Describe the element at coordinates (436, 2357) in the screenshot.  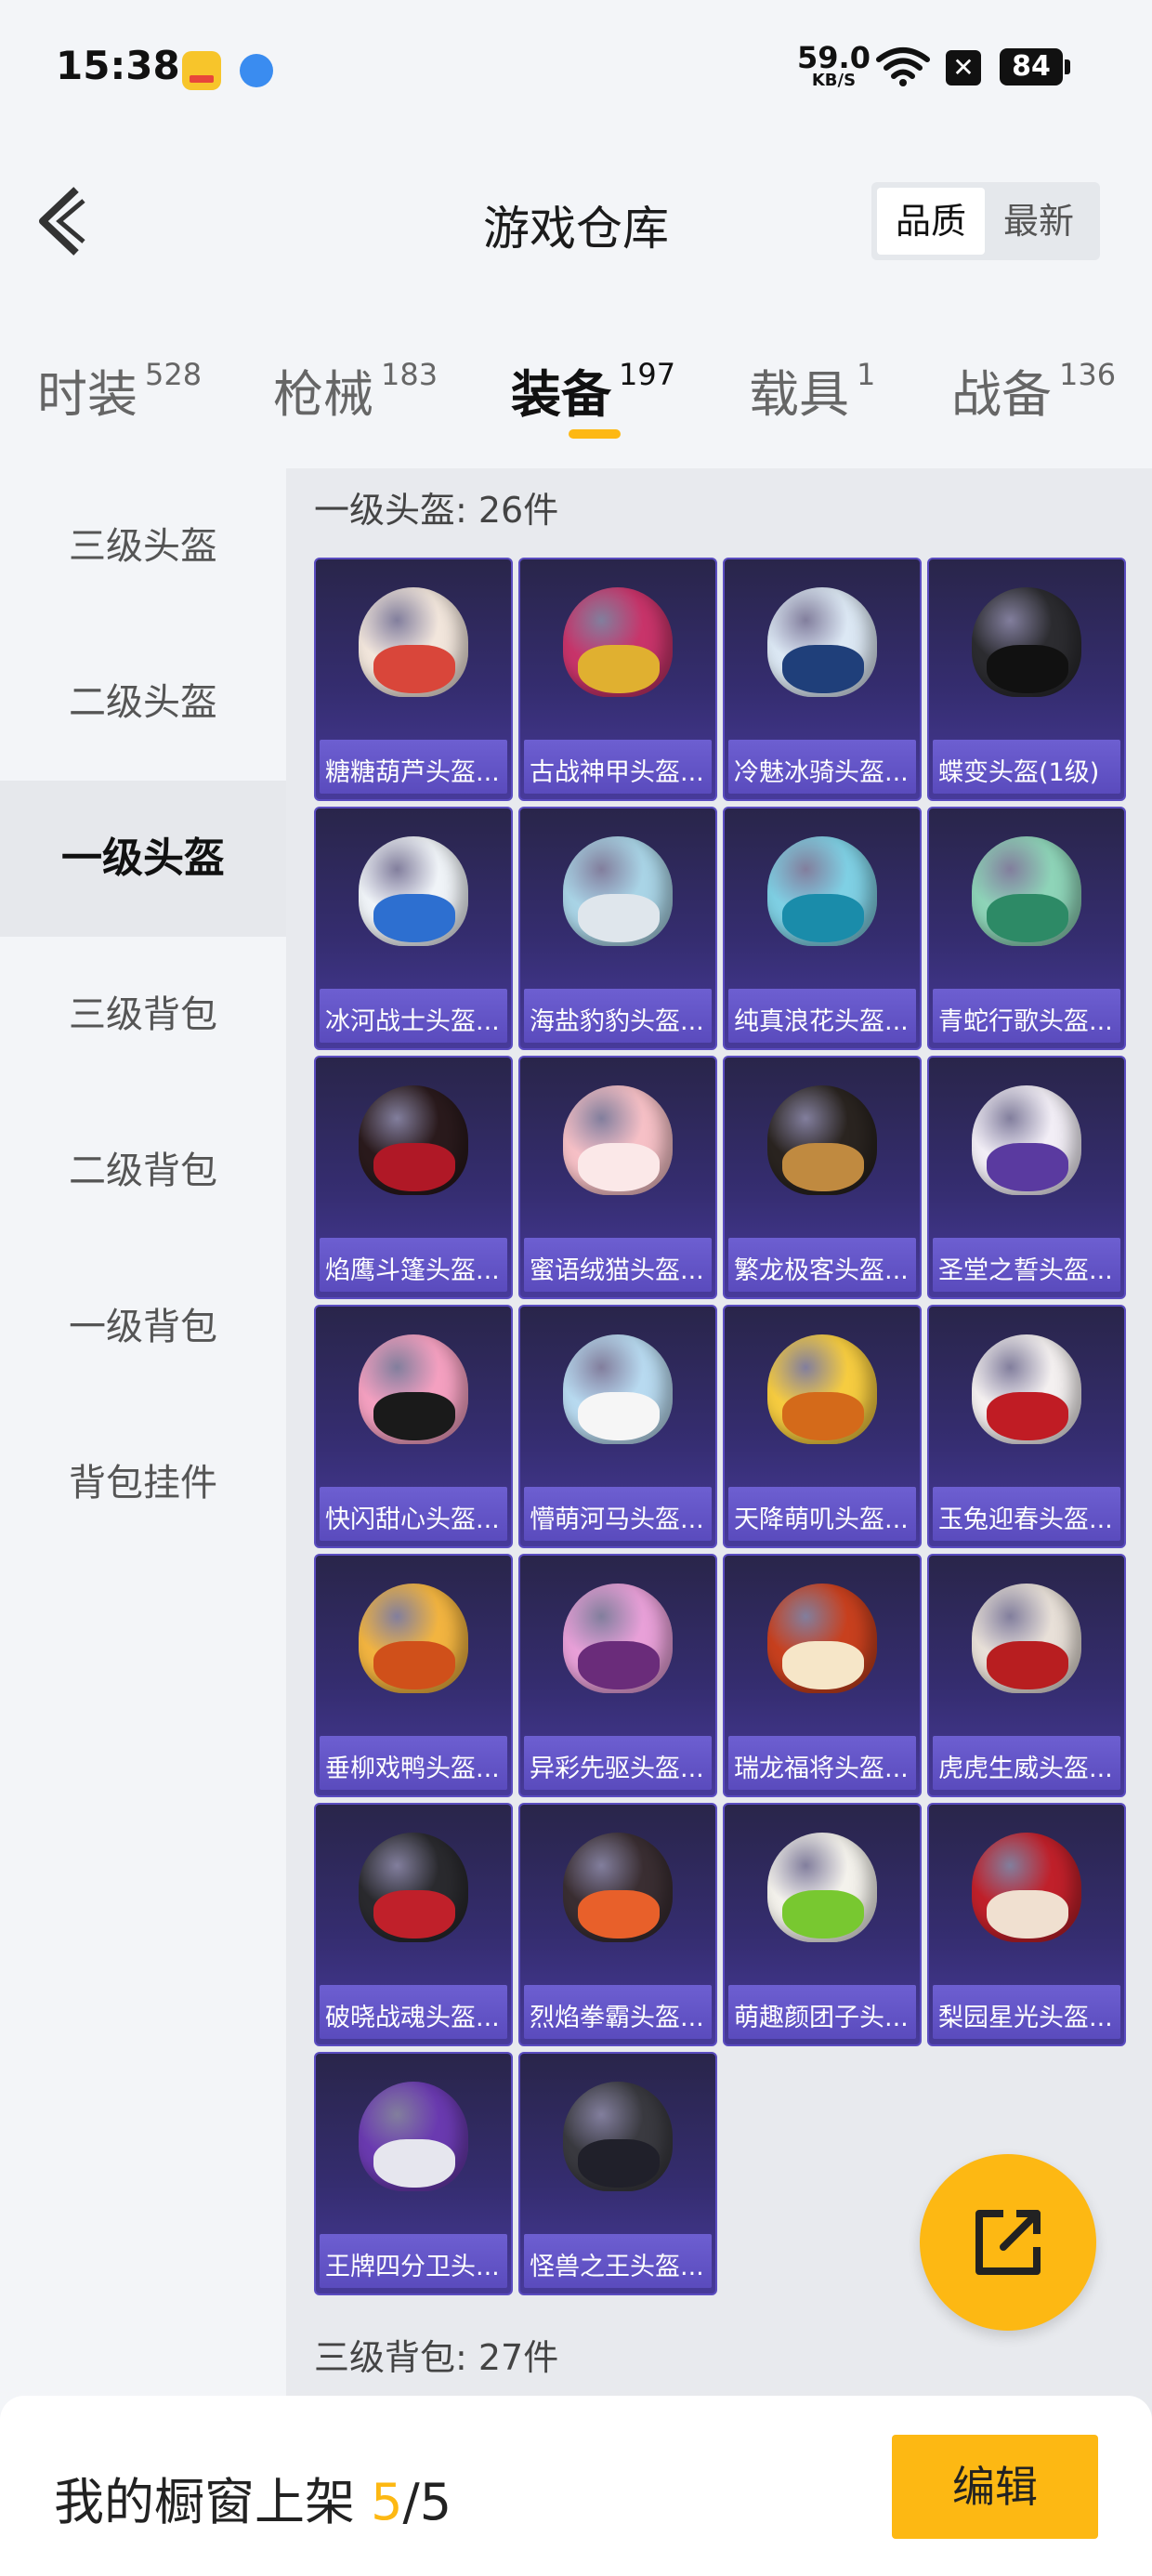
I see `next-section-title: 三级背包: 27件` at that location.